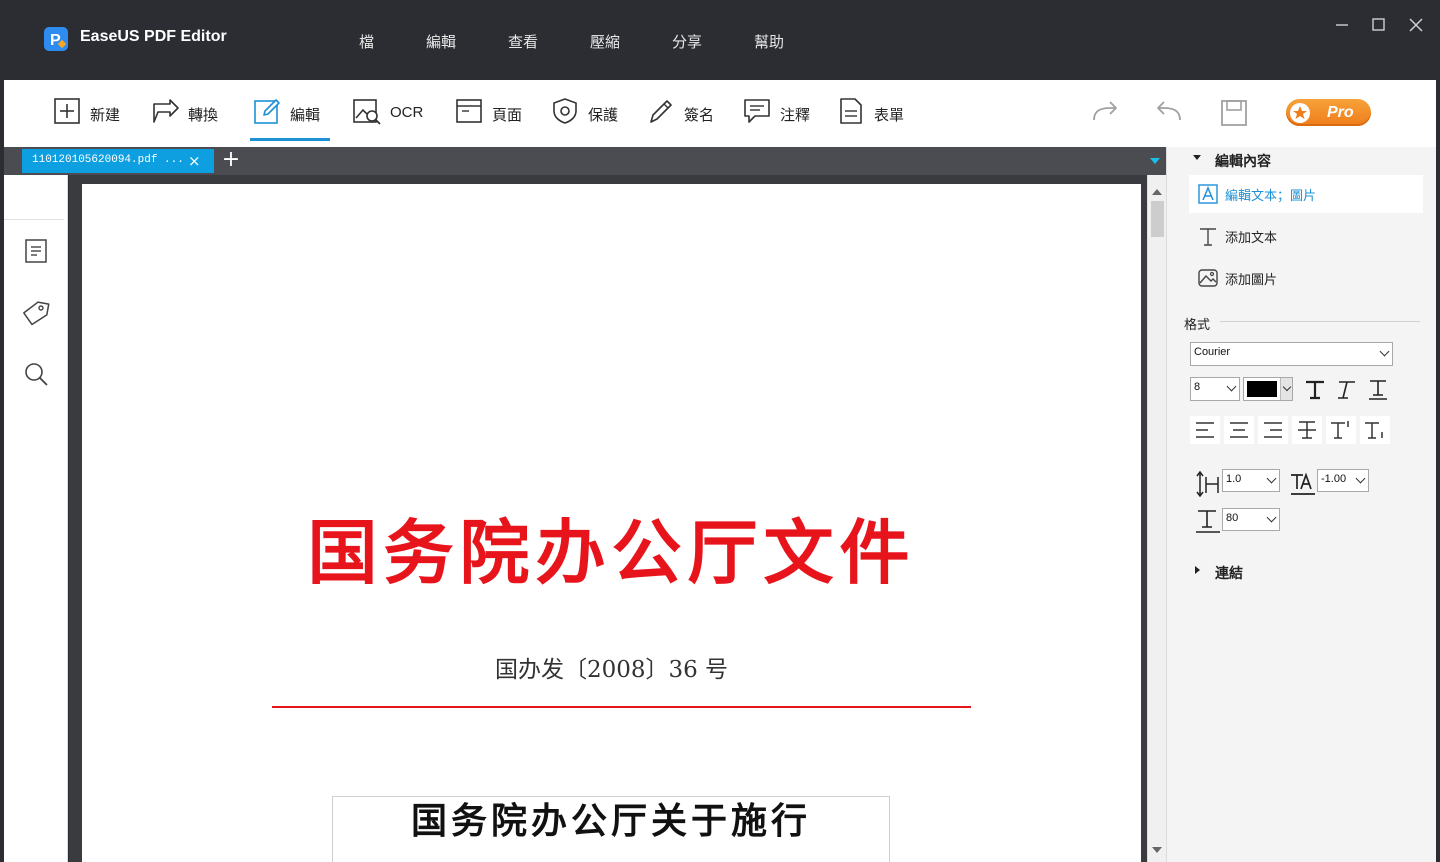 This screenshot has height=862, width=1440. What do you see at coordinates (488, 117) in the screenshot?
I see `tool-pages: 頁面` at bounding box center [488, 117].